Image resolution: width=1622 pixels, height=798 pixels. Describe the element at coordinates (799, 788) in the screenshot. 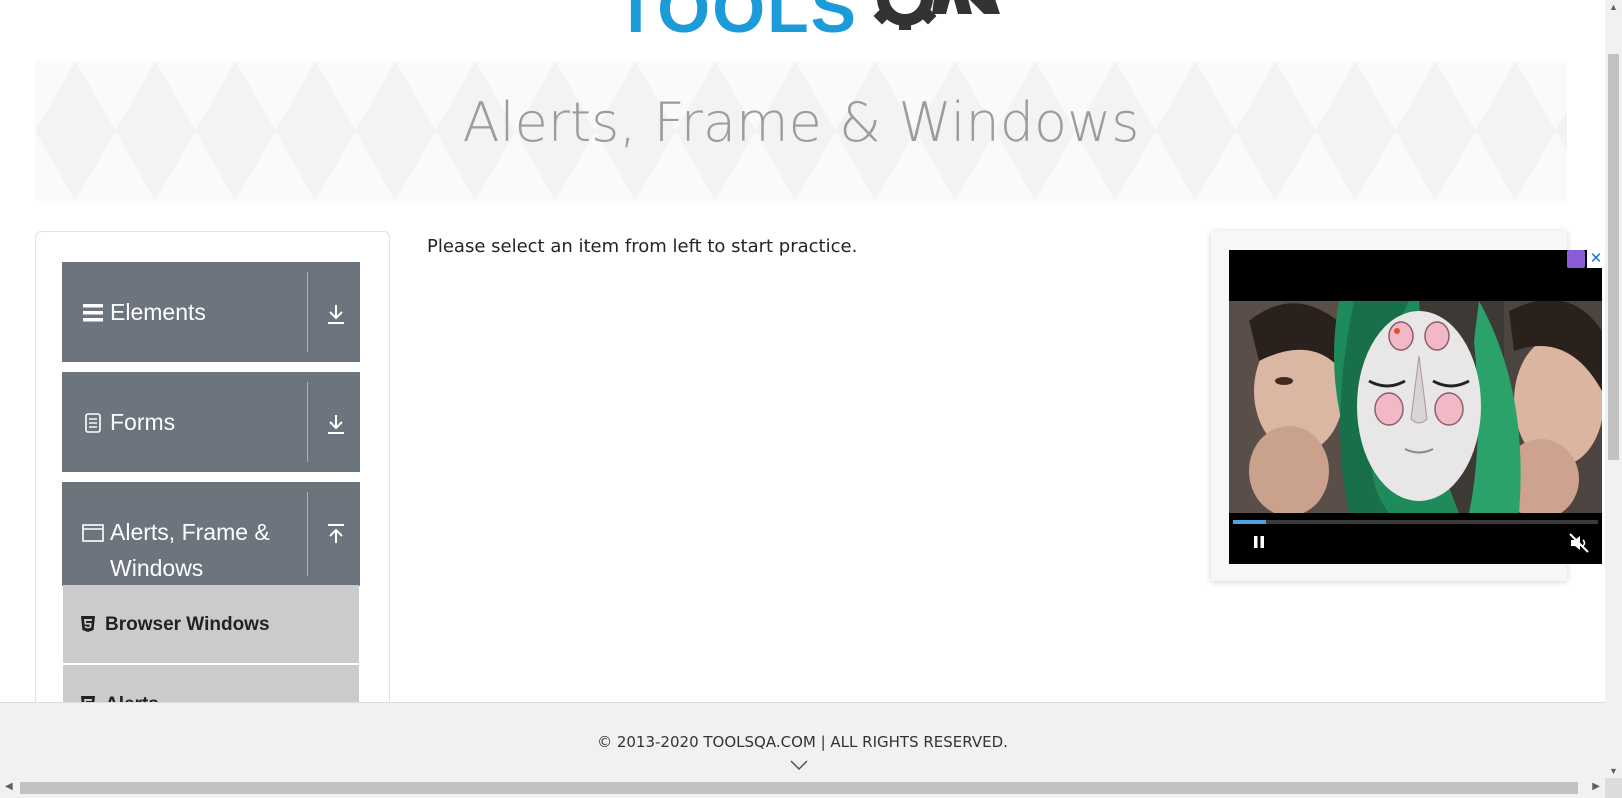

I see `horizontal-scroll-thumb` at that location.